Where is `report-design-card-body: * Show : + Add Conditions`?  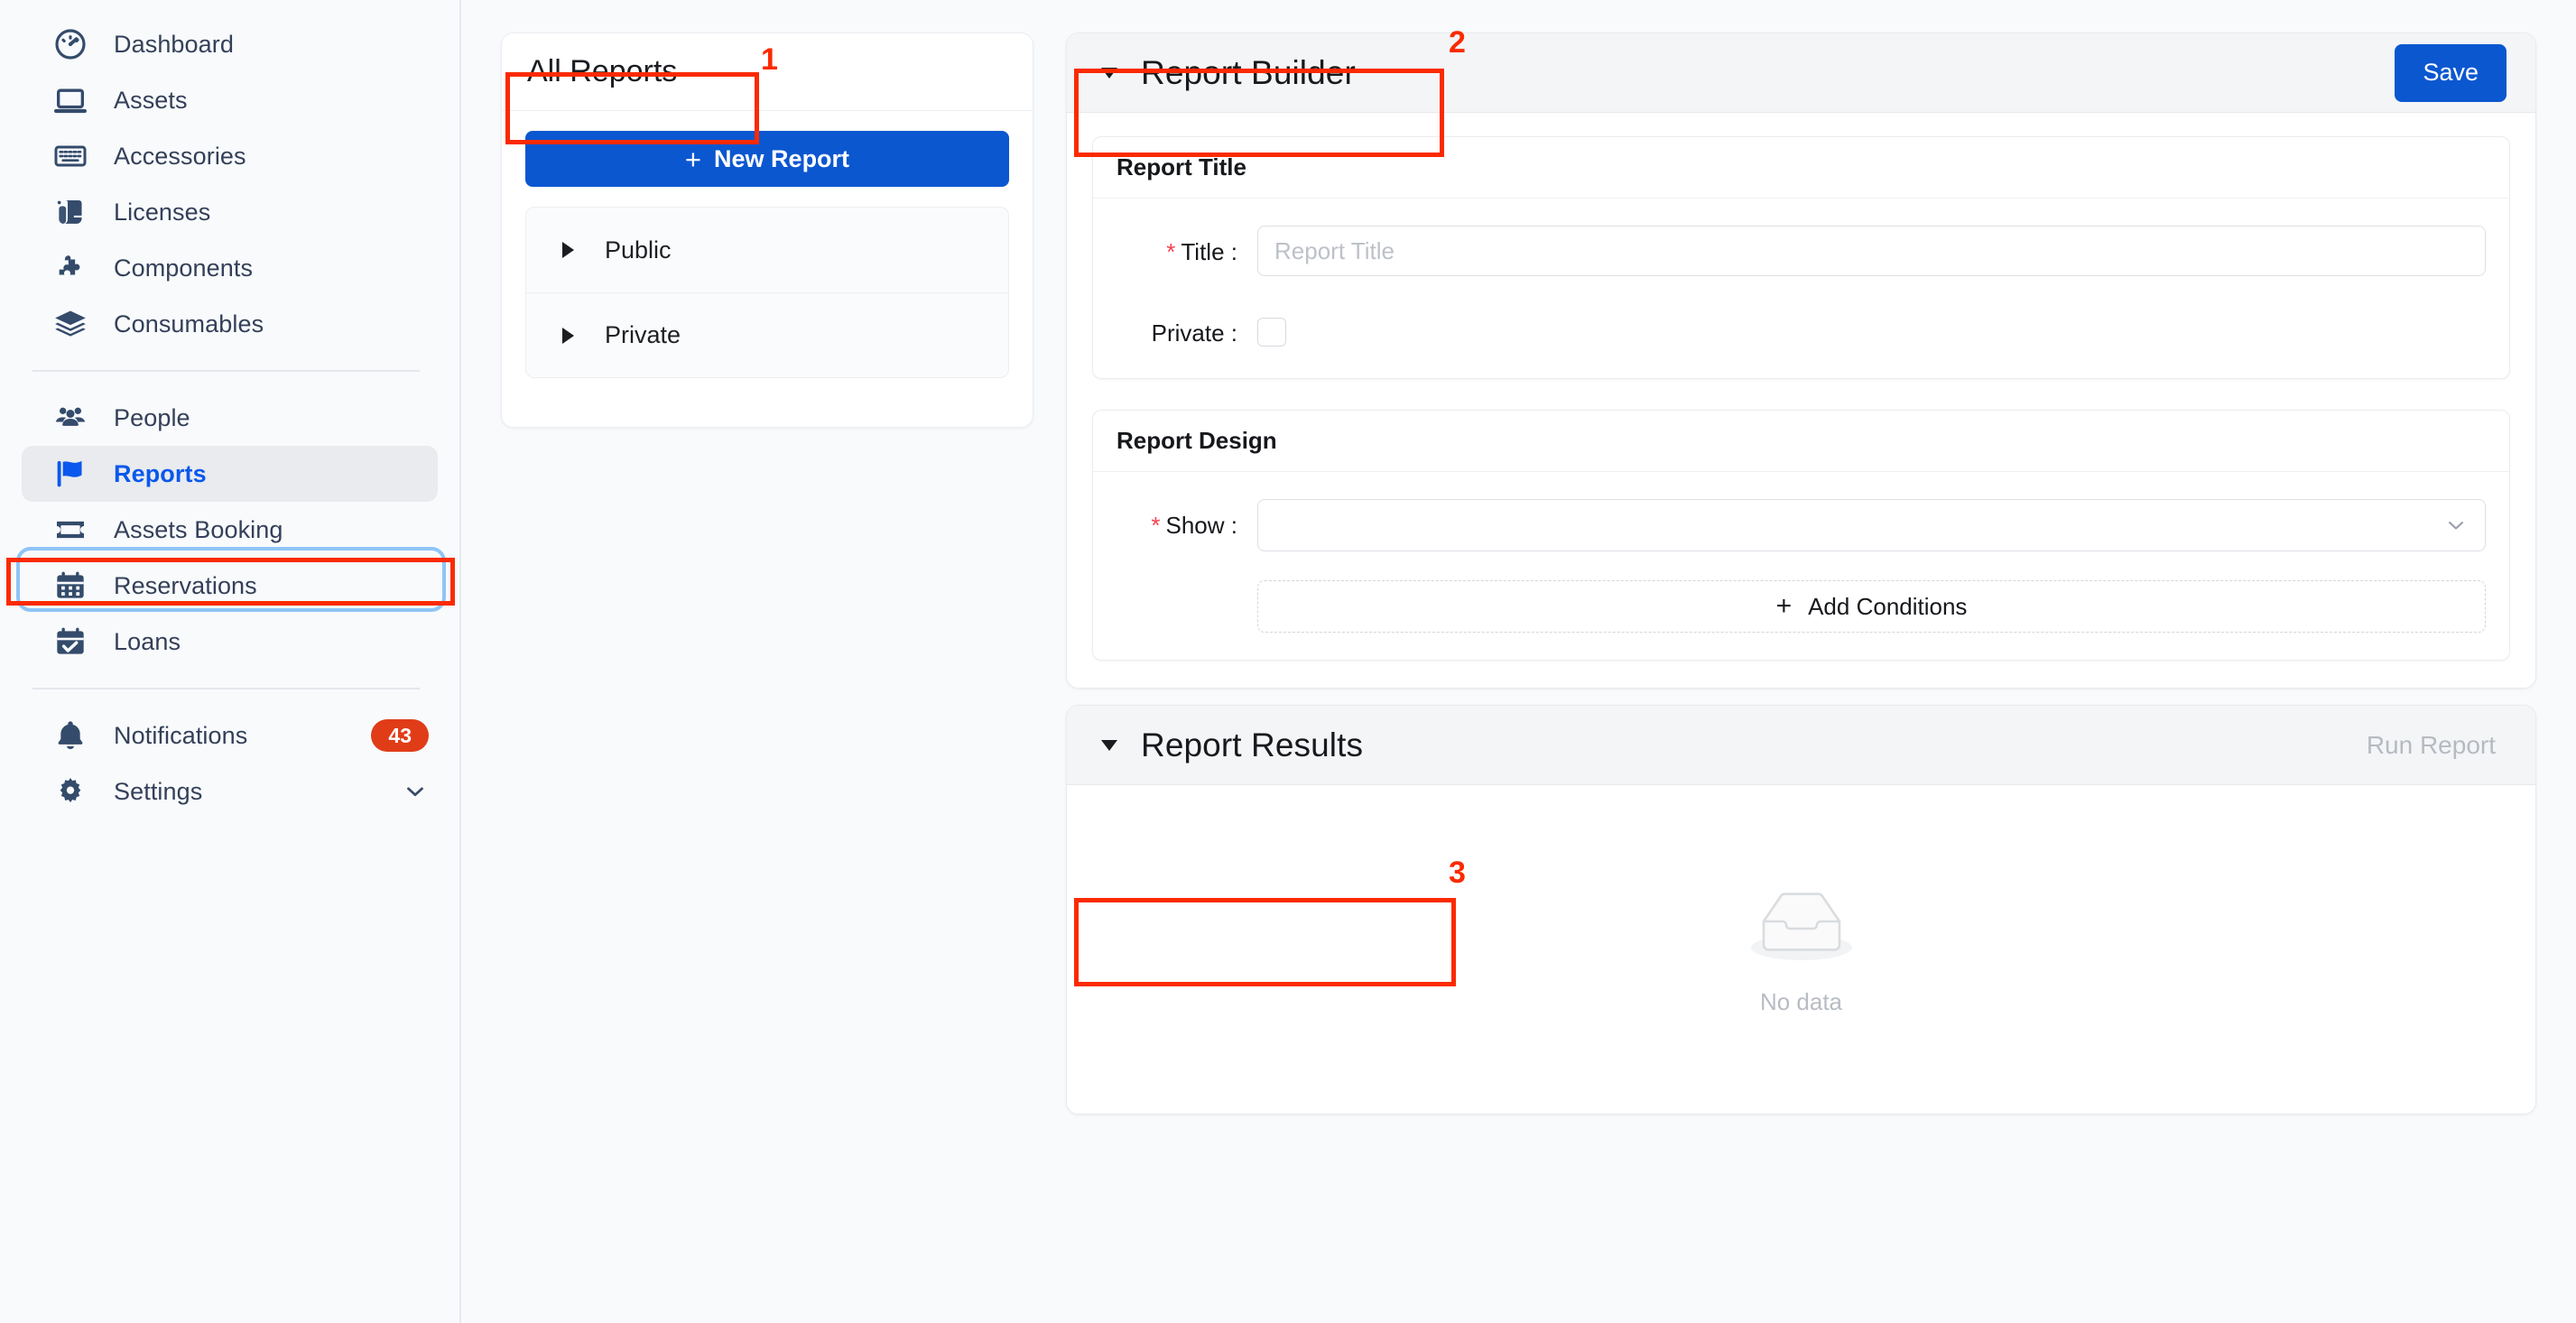 report-design-card-body: * Show : + Add Conditions is located at coordinates (1801, 566).